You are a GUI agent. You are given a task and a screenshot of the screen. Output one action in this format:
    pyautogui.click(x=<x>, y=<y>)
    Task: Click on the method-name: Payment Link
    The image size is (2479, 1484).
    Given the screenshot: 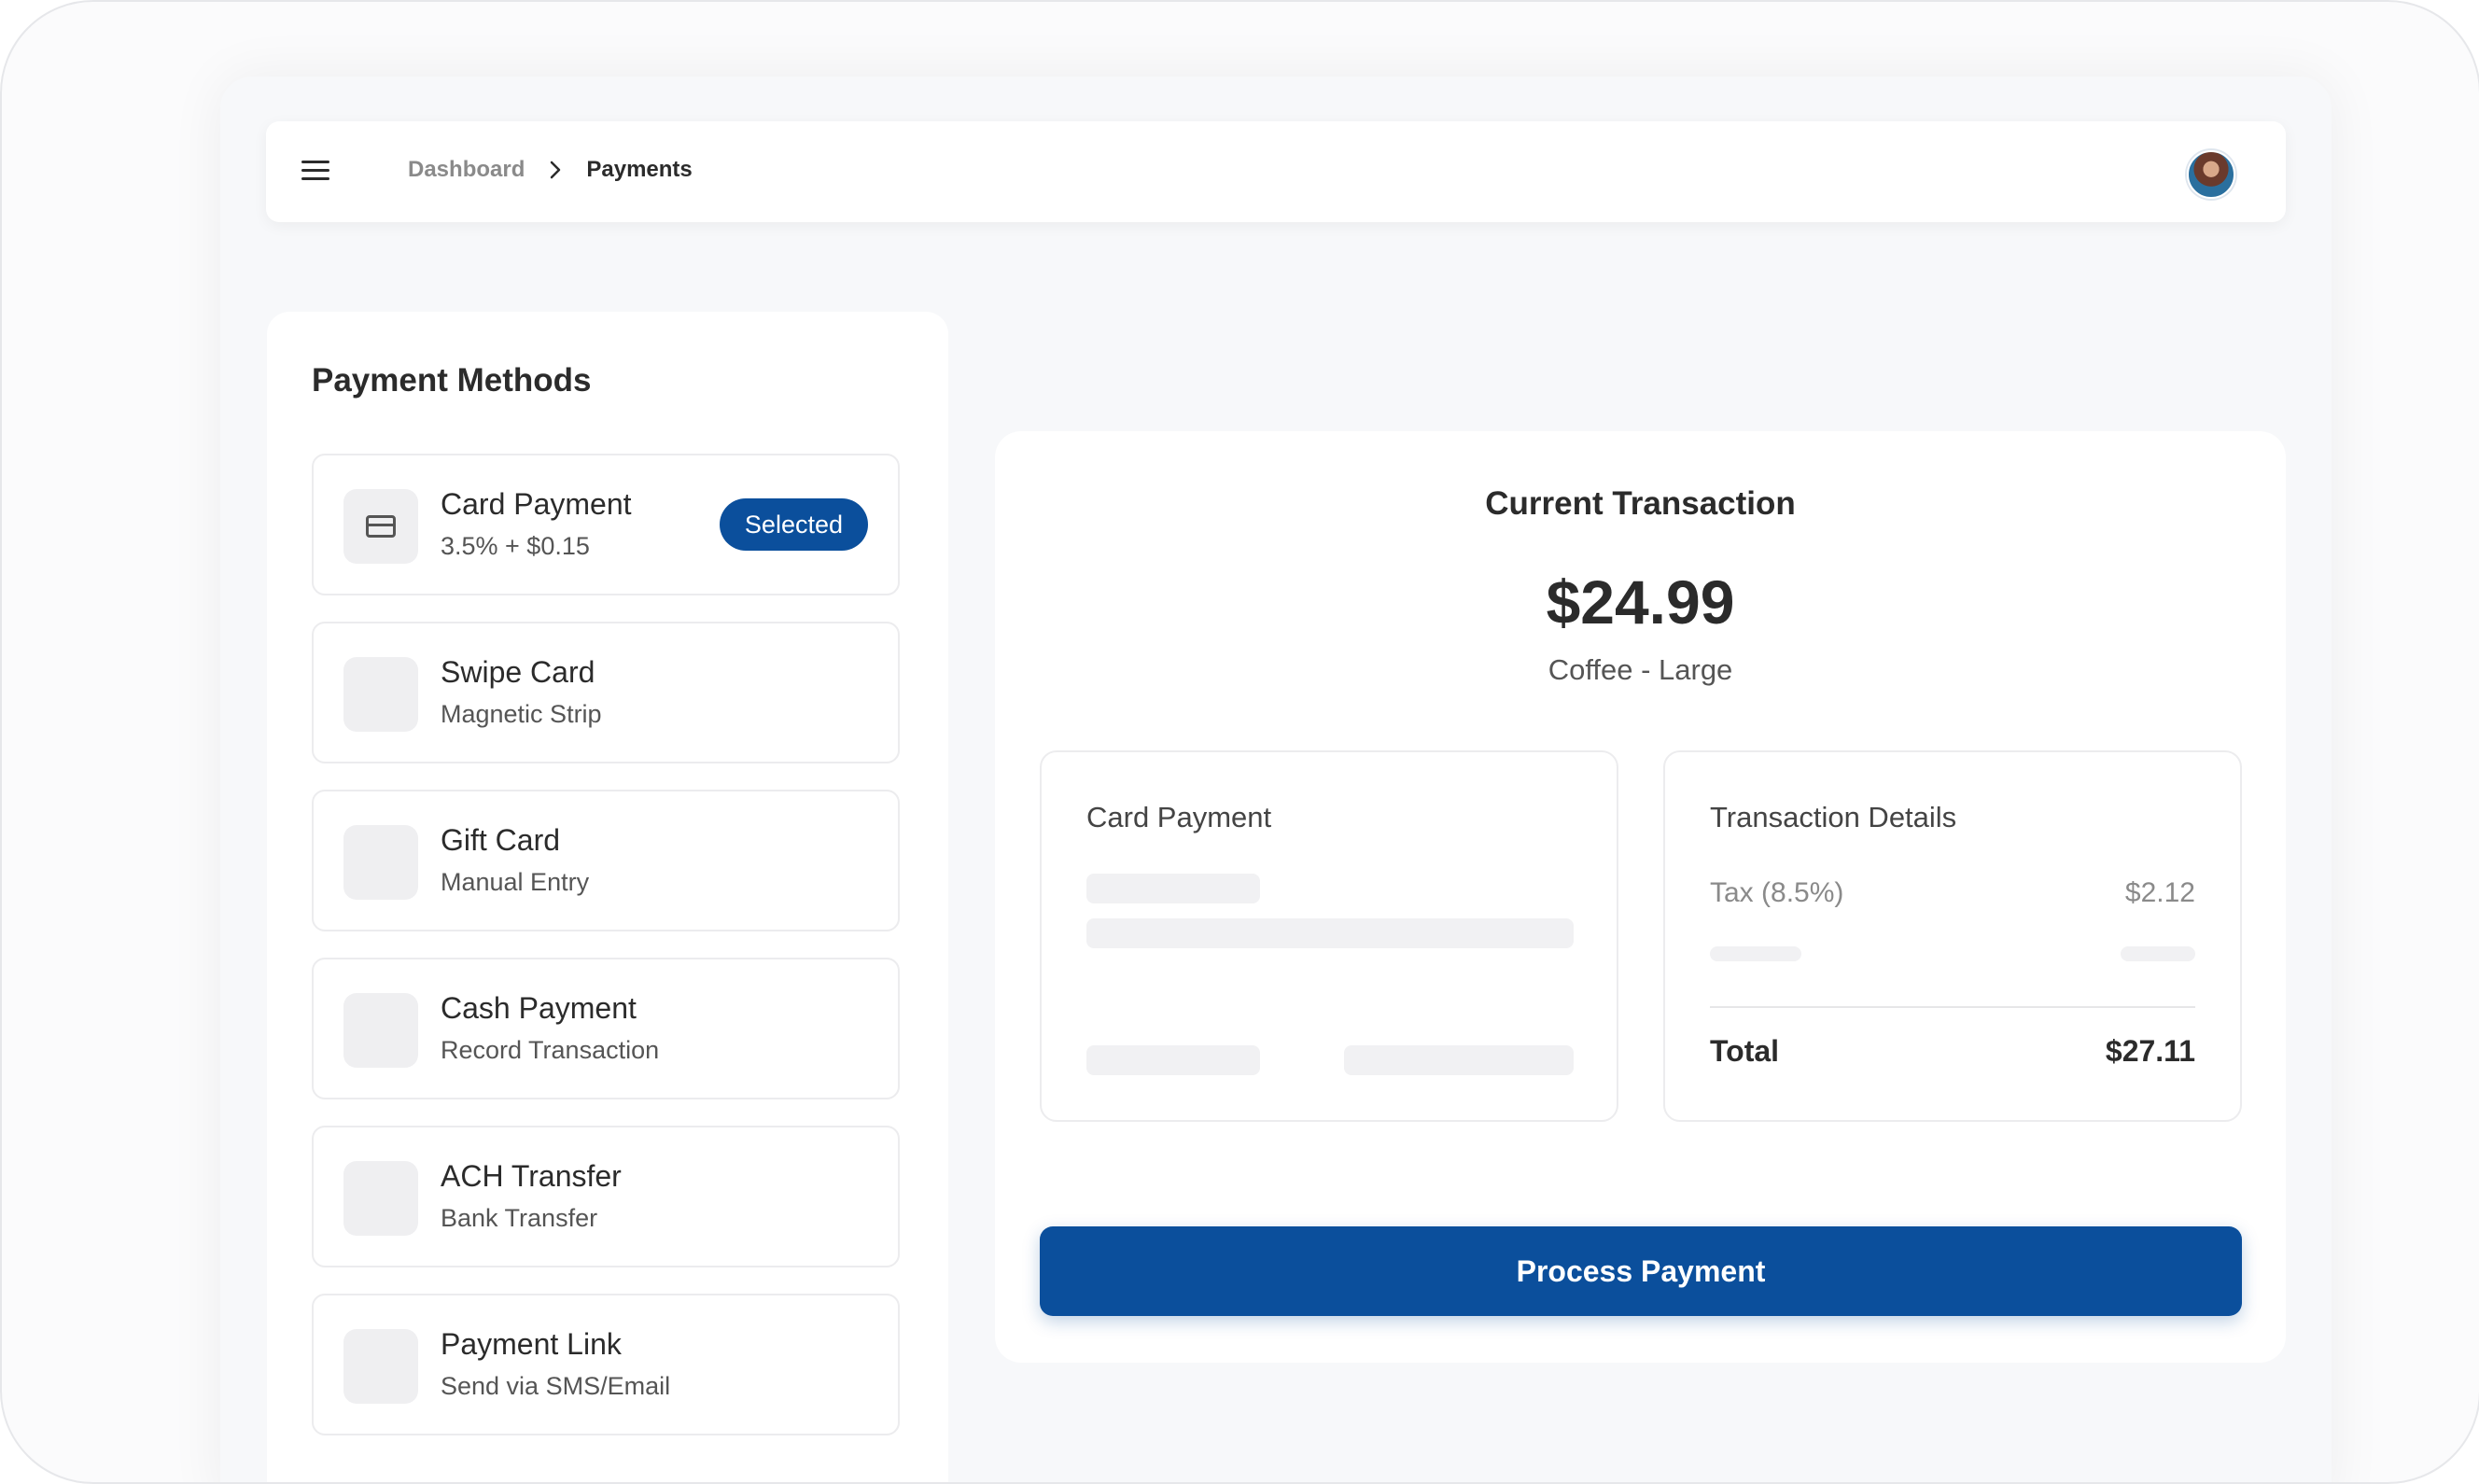 What is the action you would take?
    pyautogui.click(x=531, y=1344)
    